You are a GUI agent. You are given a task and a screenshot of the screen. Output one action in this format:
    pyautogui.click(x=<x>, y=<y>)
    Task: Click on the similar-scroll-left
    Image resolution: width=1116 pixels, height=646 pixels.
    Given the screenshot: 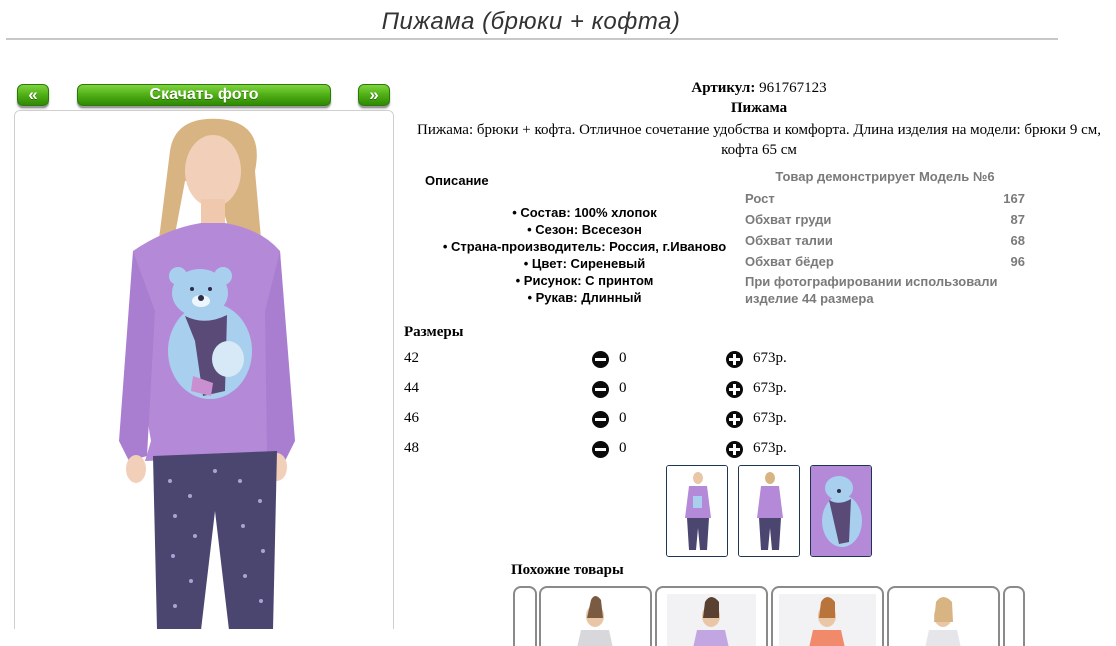 What is the action you would take?
    pyautogui.click(x=525, y=616)
    